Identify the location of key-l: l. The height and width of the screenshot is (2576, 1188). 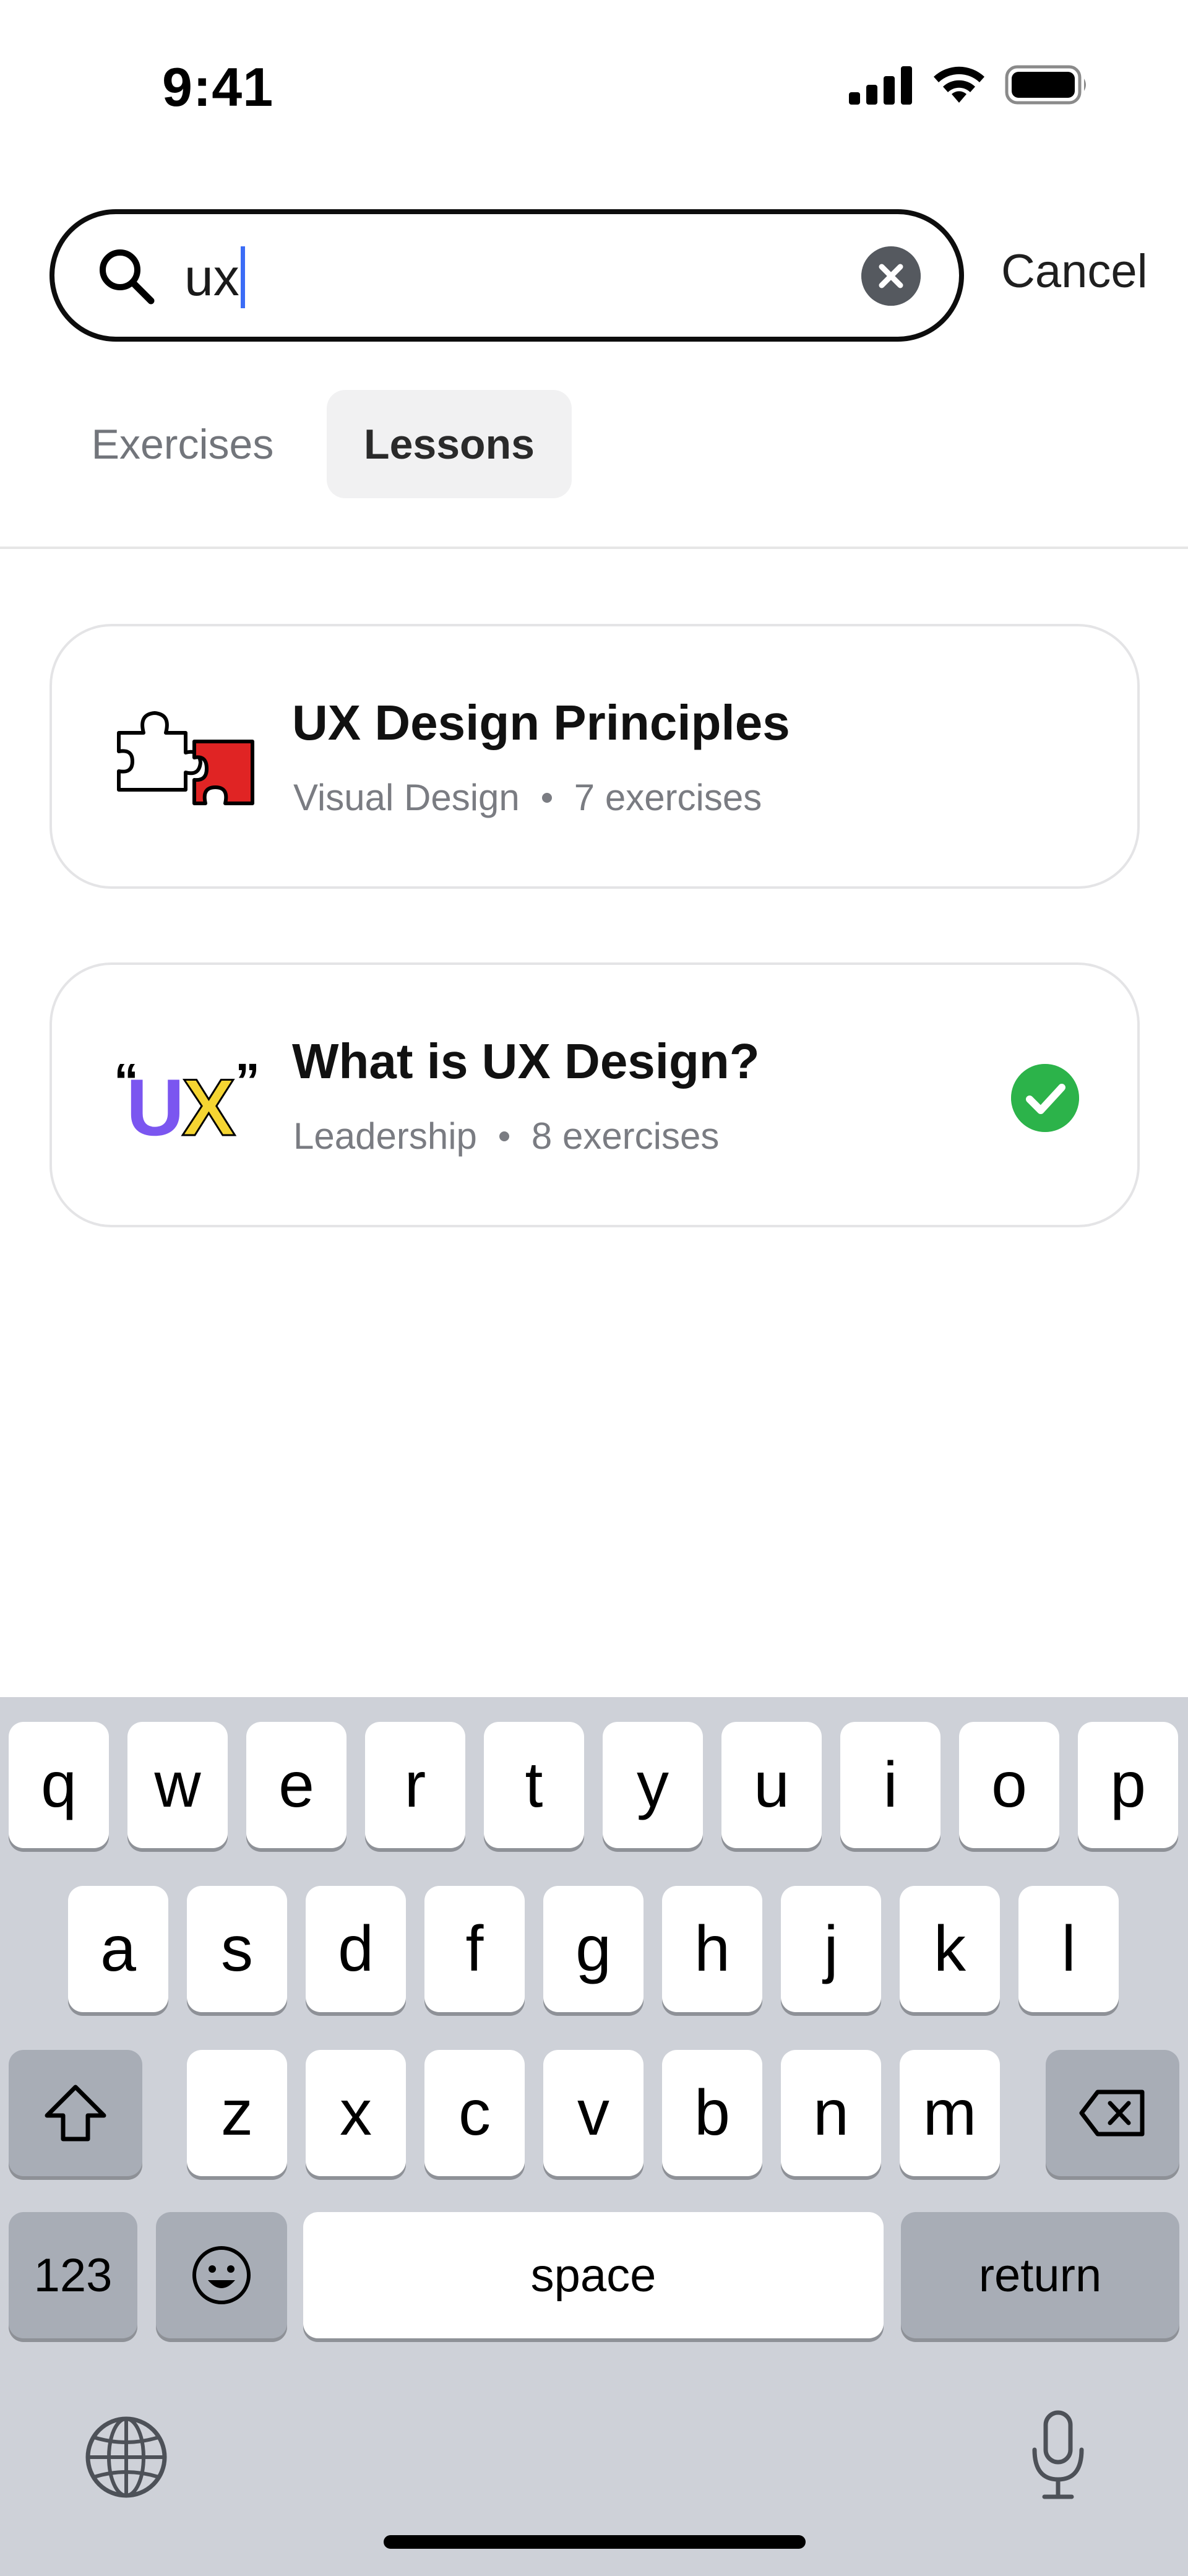
(1068, 1949).